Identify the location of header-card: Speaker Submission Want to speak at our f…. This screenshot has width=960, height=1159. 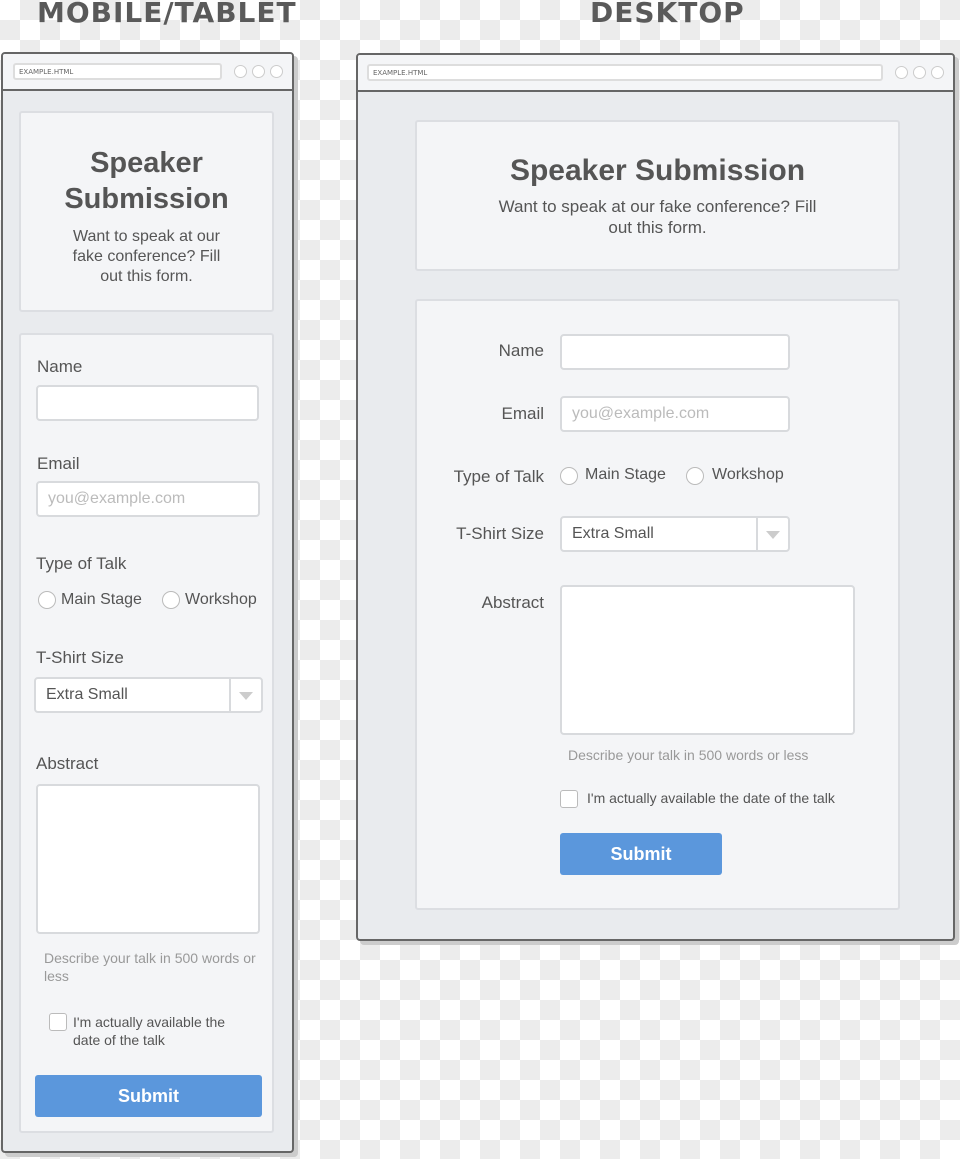
(146, 211).